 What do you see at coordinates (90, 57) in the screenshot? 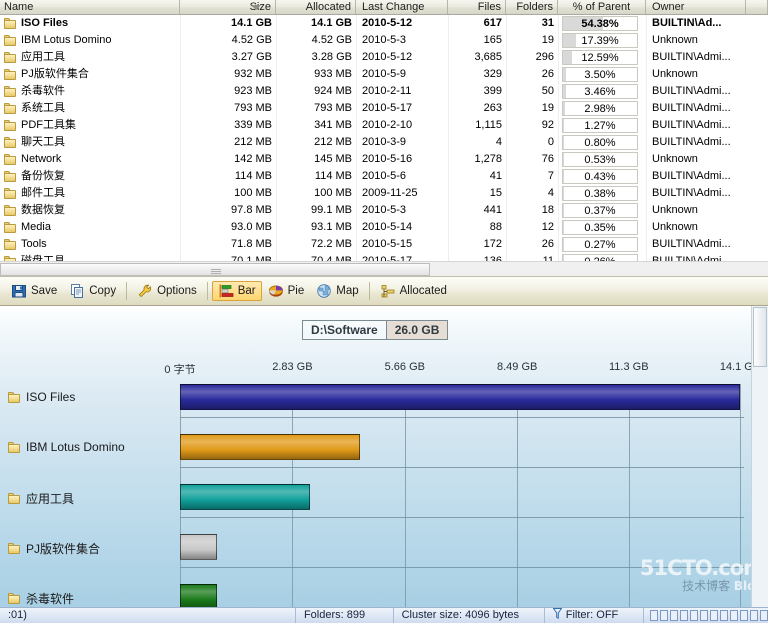
I see `cell-name: 应用工具` at bounding box center [90, 57].